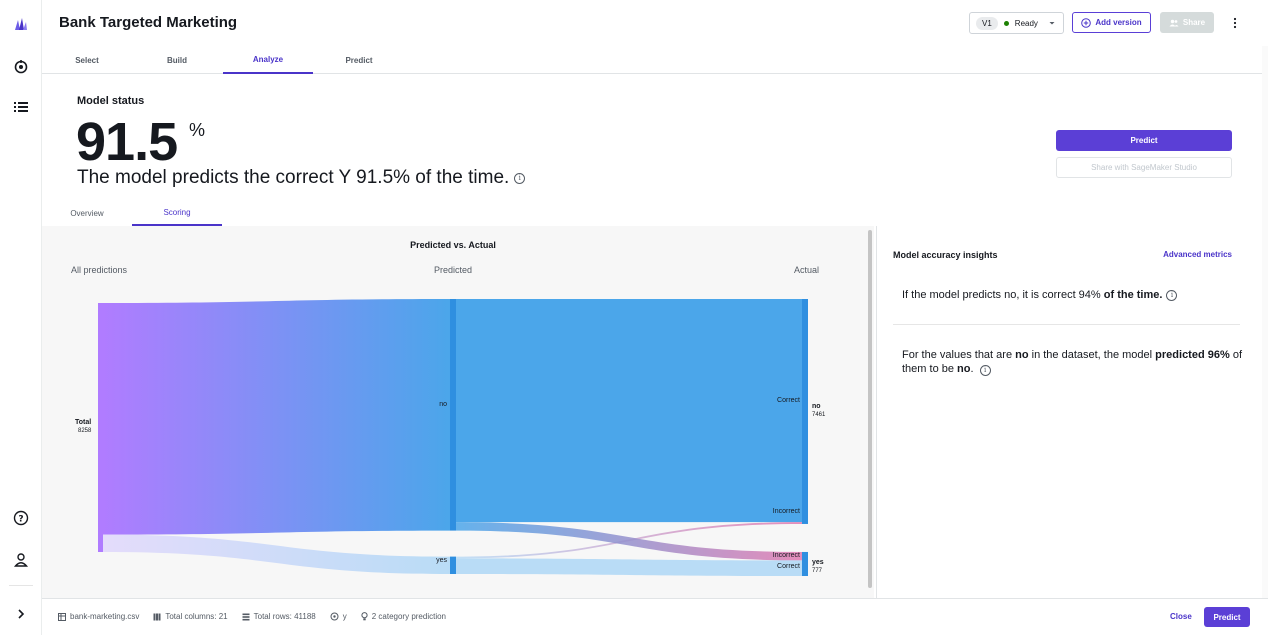 This screenshot has height=635, width=1268. Describe the element at coordinates (62, 616) in the screenshot. I see `table-icon` at that location.